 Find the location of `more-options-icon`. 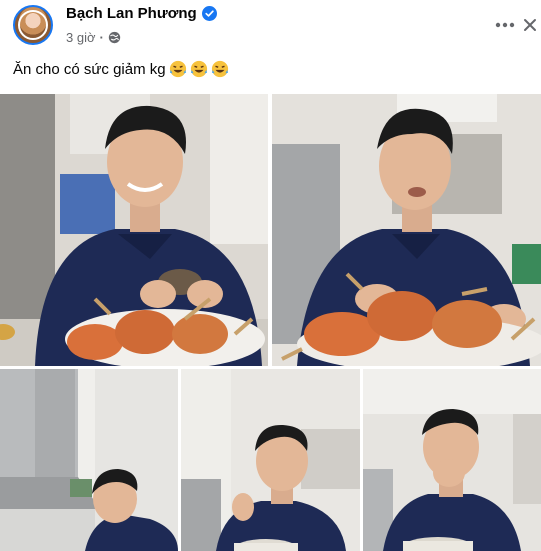

more-options-icon is located at coordinates (505, 25).